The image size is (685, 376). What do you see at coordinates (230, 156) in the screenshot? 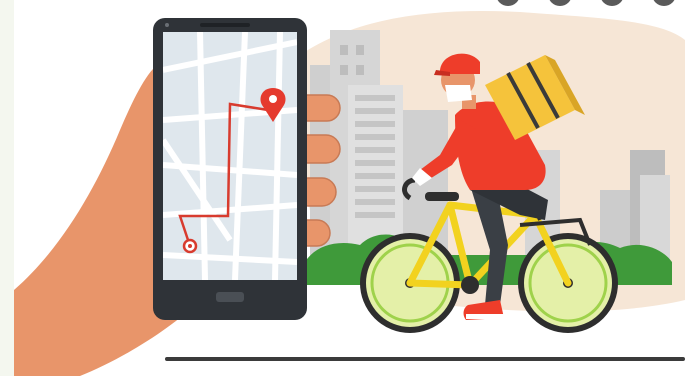
I see `map-screen` at bounding box center [230, 156].